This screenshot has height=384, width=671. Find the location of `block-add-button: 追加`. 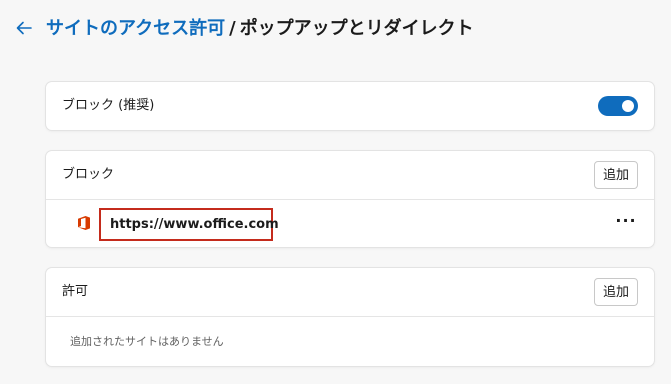

block-add-button: 追加 is located at coordinates (616, 175).